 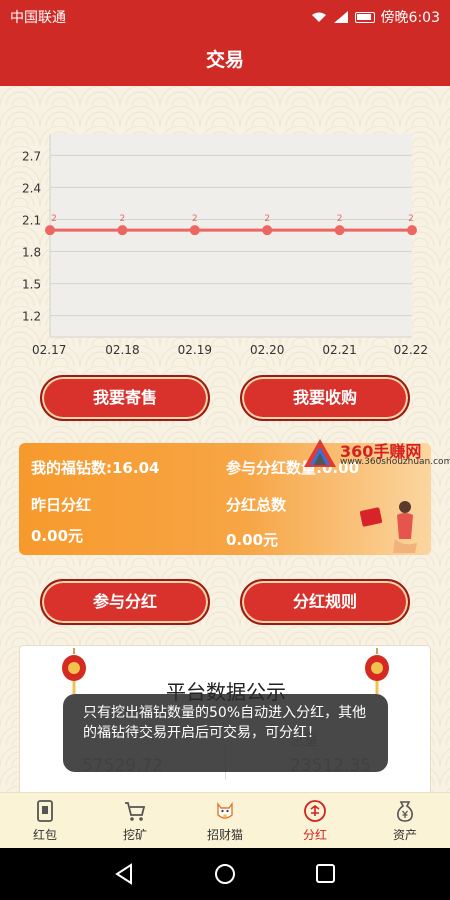 I want to click on y-tick-label: 2.7, so click(x=31, y=156).